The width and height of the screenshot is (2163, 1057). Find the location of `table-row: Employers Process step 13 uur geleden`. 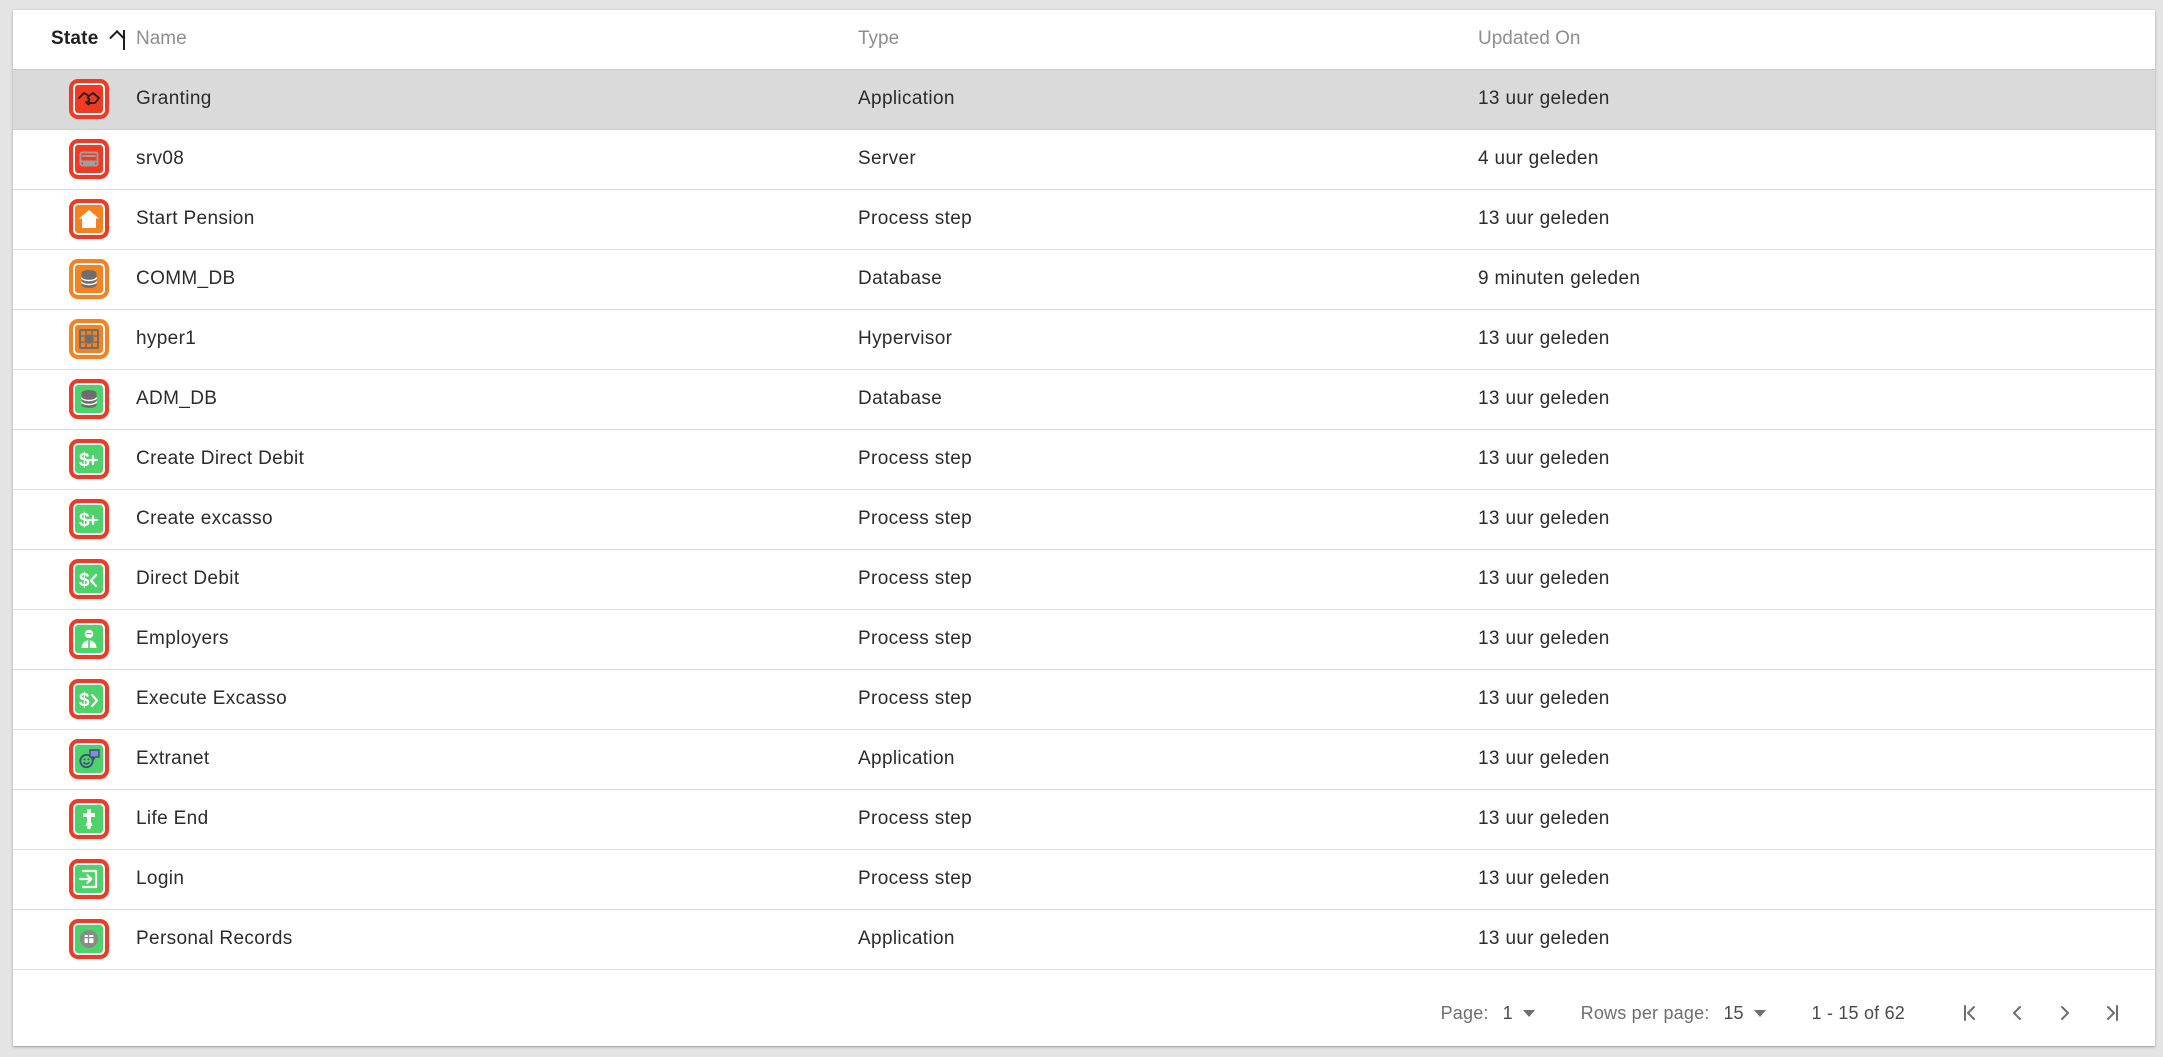

table-row: Employers Process step 13 uur geleden is located at coordinates (1084, 639).